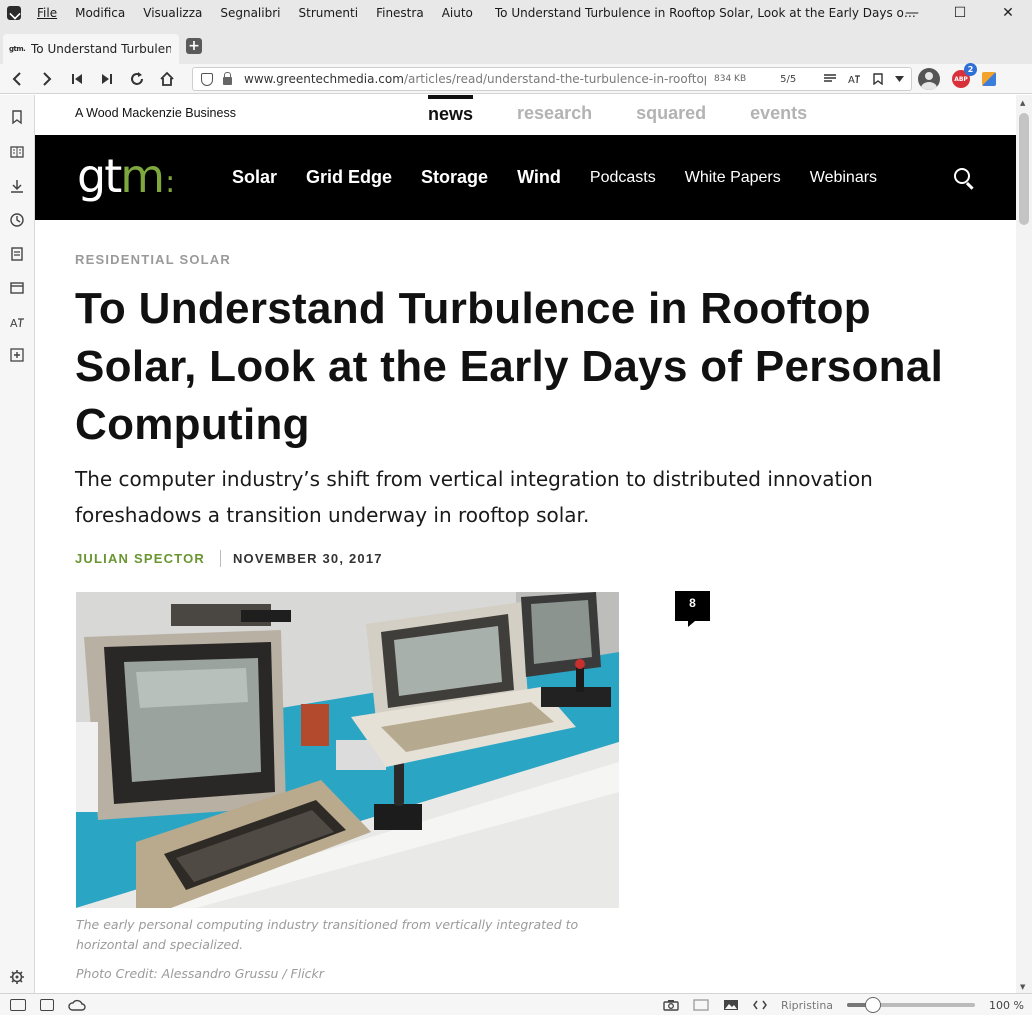 This screenshot has width=1032, height=1016. I want to click on menu-segnalibri: Segnalibri, so click(250, 13).